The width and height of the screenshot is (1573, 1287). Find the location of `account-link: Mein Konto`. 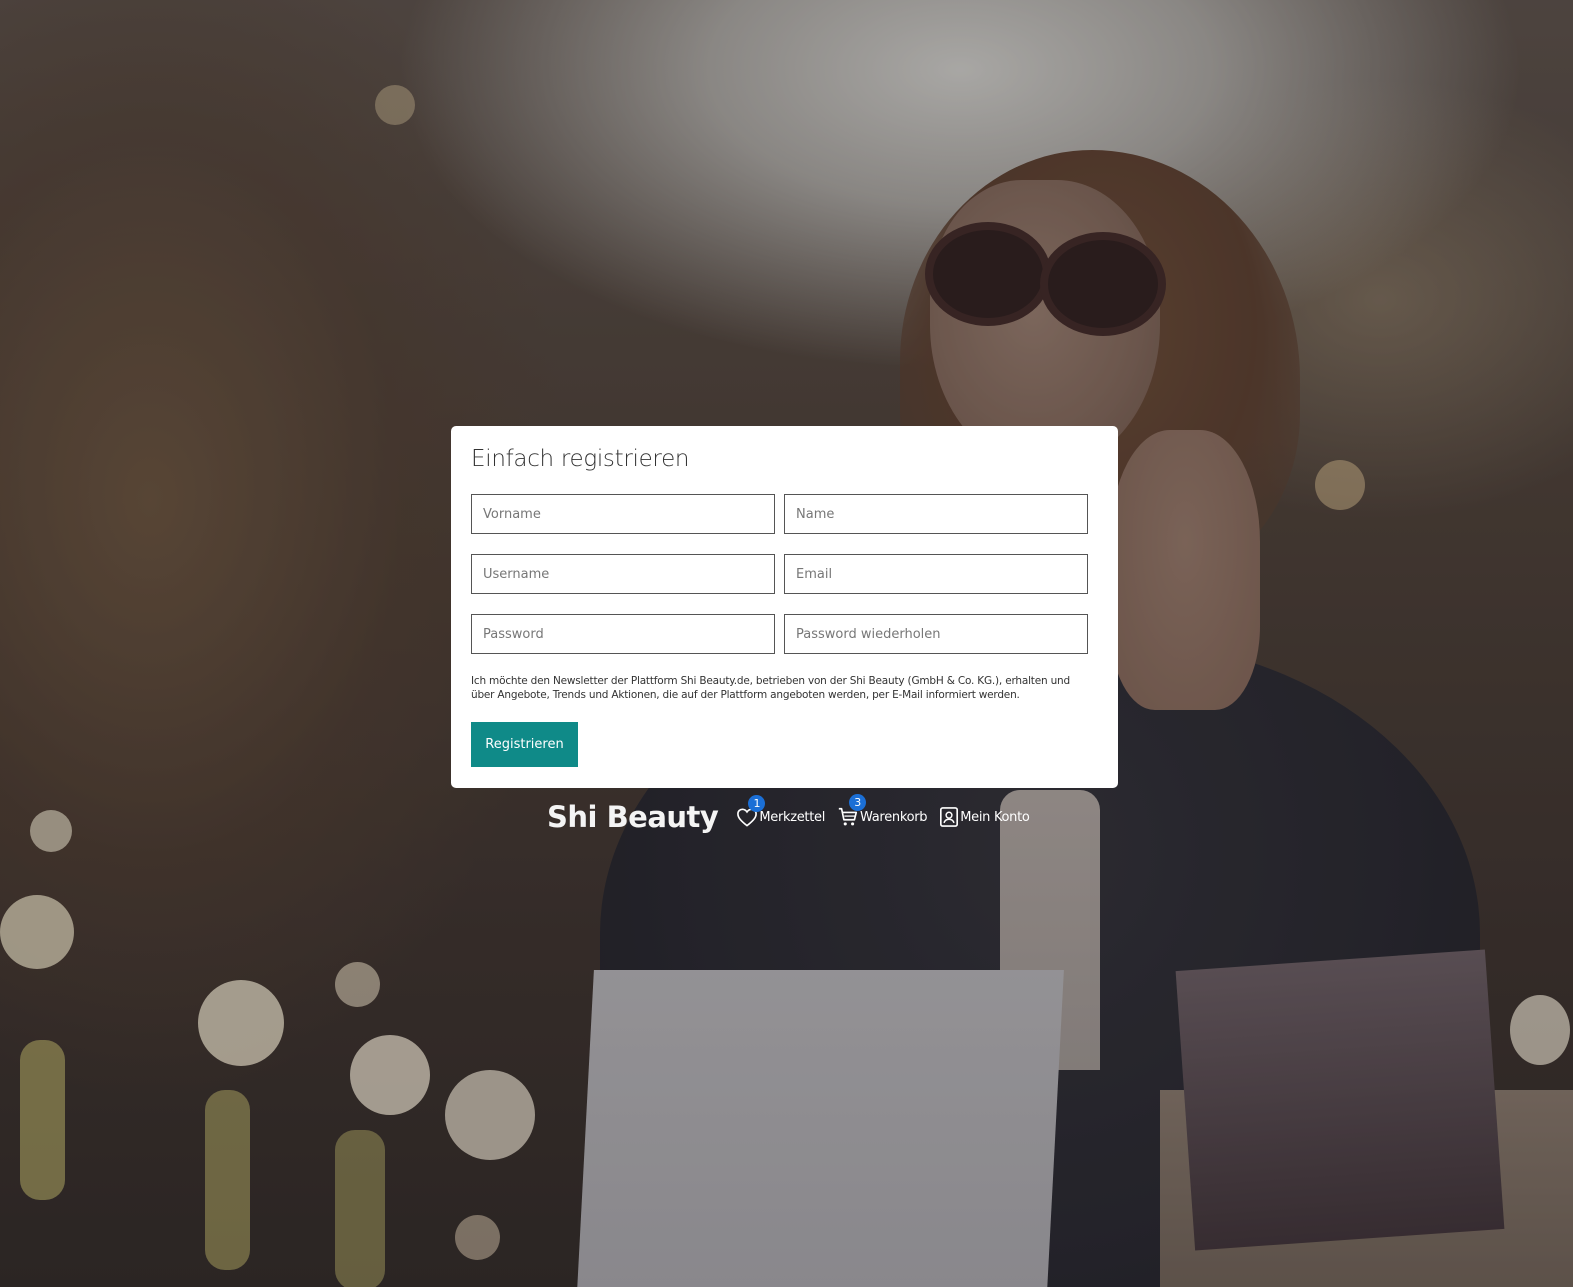

account-link: Mein Konto is located at coordinates (984, 817).